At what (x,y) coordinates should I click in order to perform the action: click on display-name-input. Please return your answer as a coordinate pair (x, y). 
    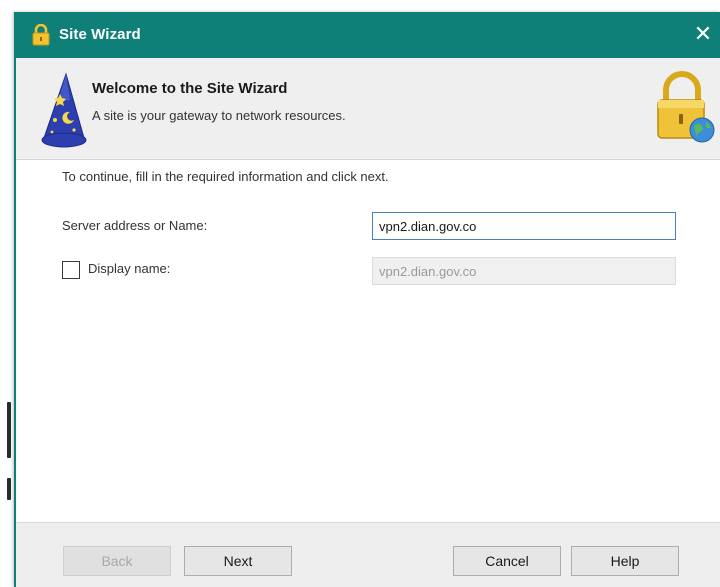
    Looking at the image, I should click on (524, 271).